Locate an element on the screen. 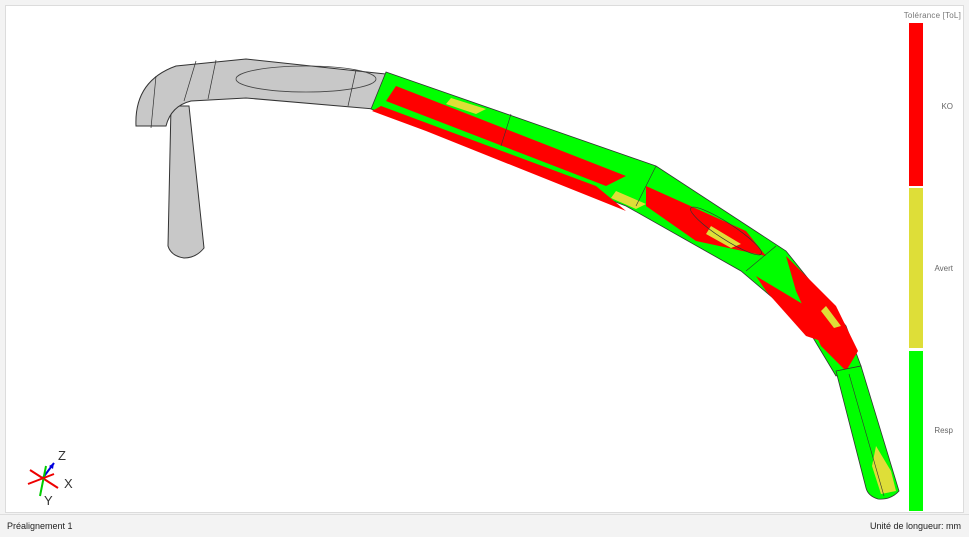 This screenshot has width=969, height=537. length-unit-status: Unité de longueur: mm is located at coordinates (915, 526).